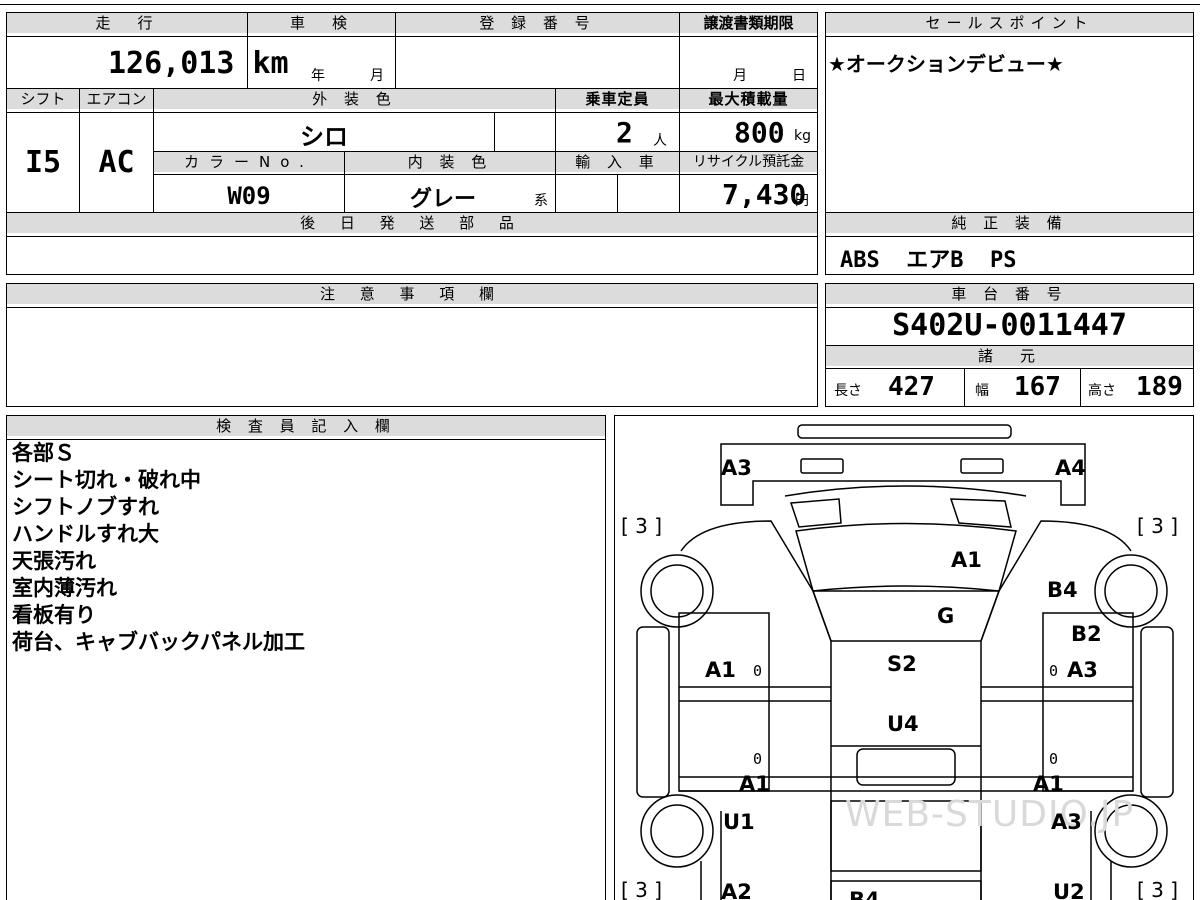 This screenshot has height=900, width=1200. What do you see at coordinates (624, 132) in the screenshot?
I see `capacity-number: 2` at bounding box center [624, 132].